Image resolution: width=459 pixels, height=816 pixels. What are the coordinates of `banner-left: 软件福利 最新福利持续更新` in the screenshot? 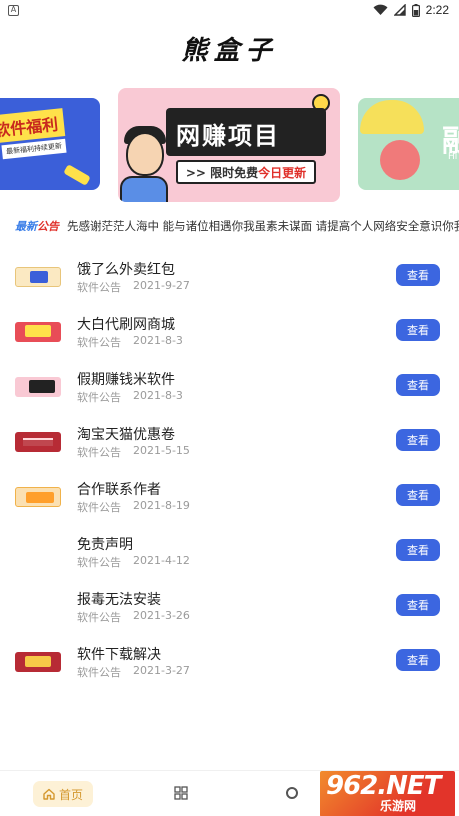 It's located at (50, 144).